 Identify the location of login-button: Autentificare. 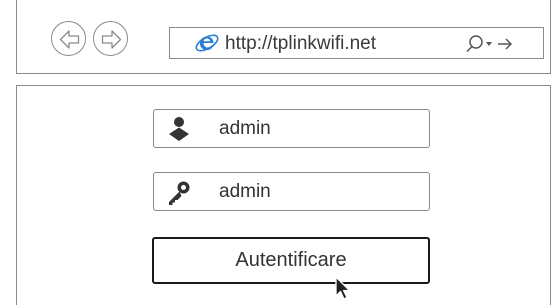
(291, 260).